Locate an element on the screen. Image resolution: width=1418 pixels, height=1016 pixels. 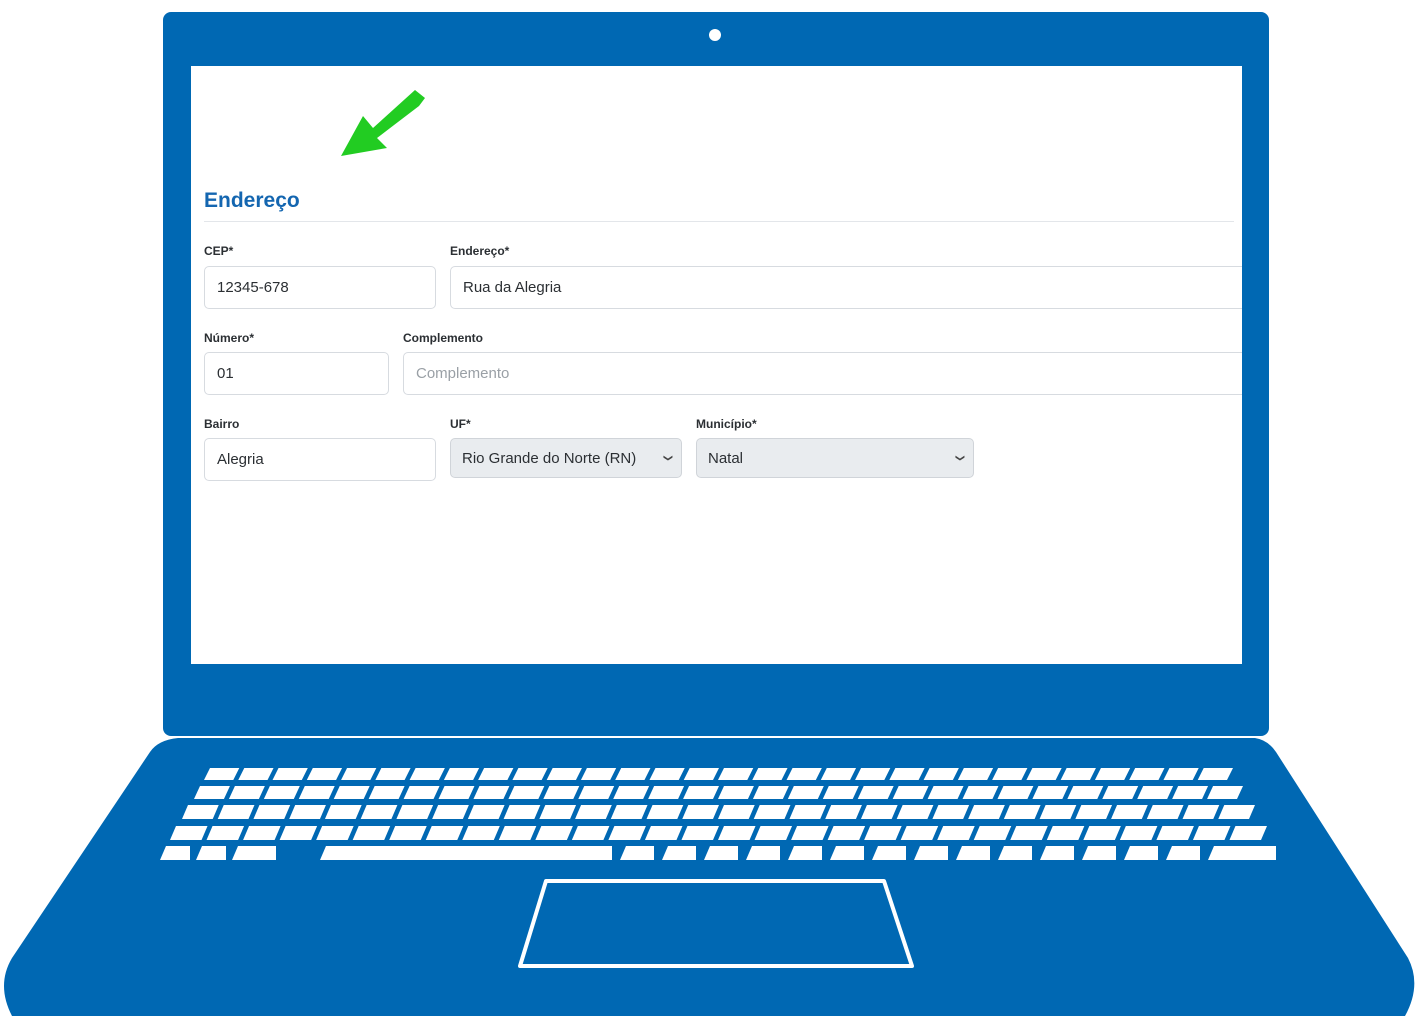
arrow-down-left-icon is located at coordinates (383, 123).